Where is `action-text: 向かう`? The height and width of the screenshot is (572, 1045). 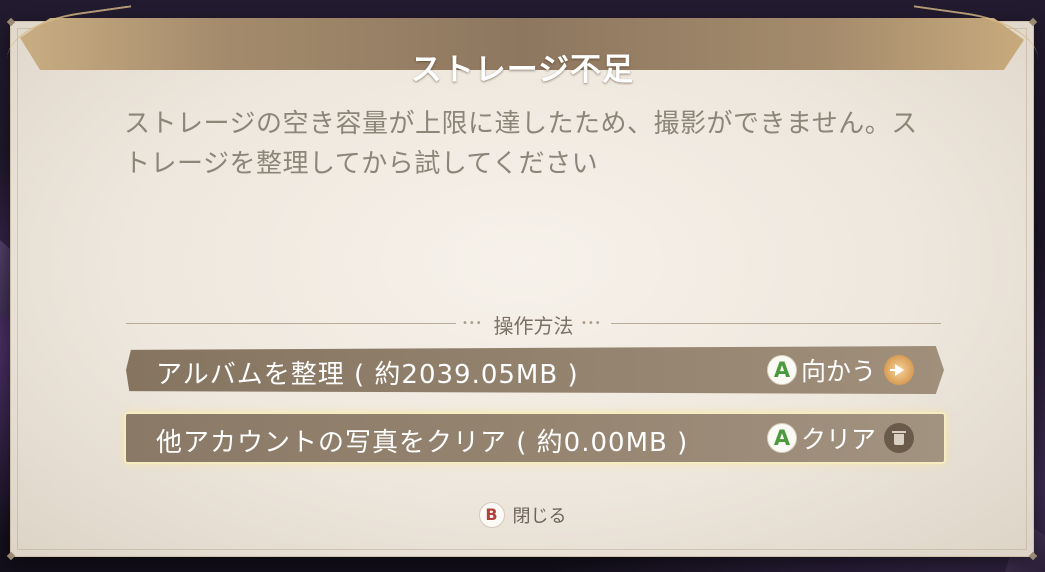 action-text: 向かう is located at coordinates (838, 371).